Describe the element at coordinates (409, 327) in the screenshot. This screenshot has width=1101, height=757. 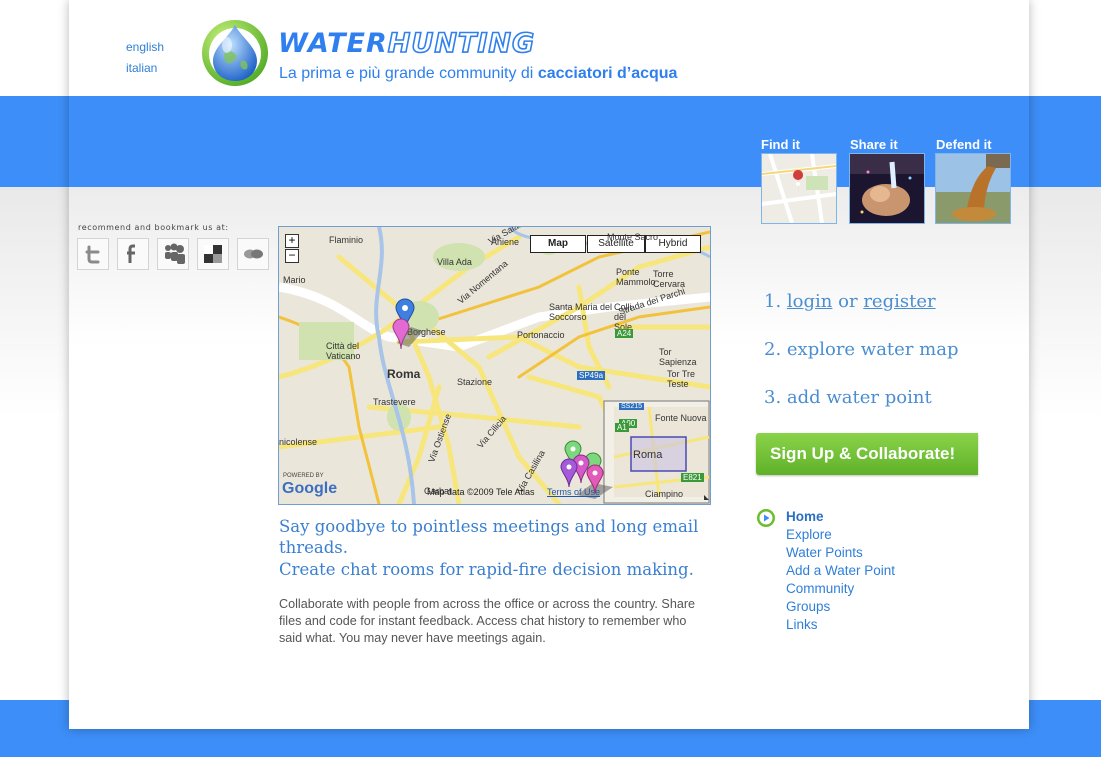
I see `water-point-marker` at that location.